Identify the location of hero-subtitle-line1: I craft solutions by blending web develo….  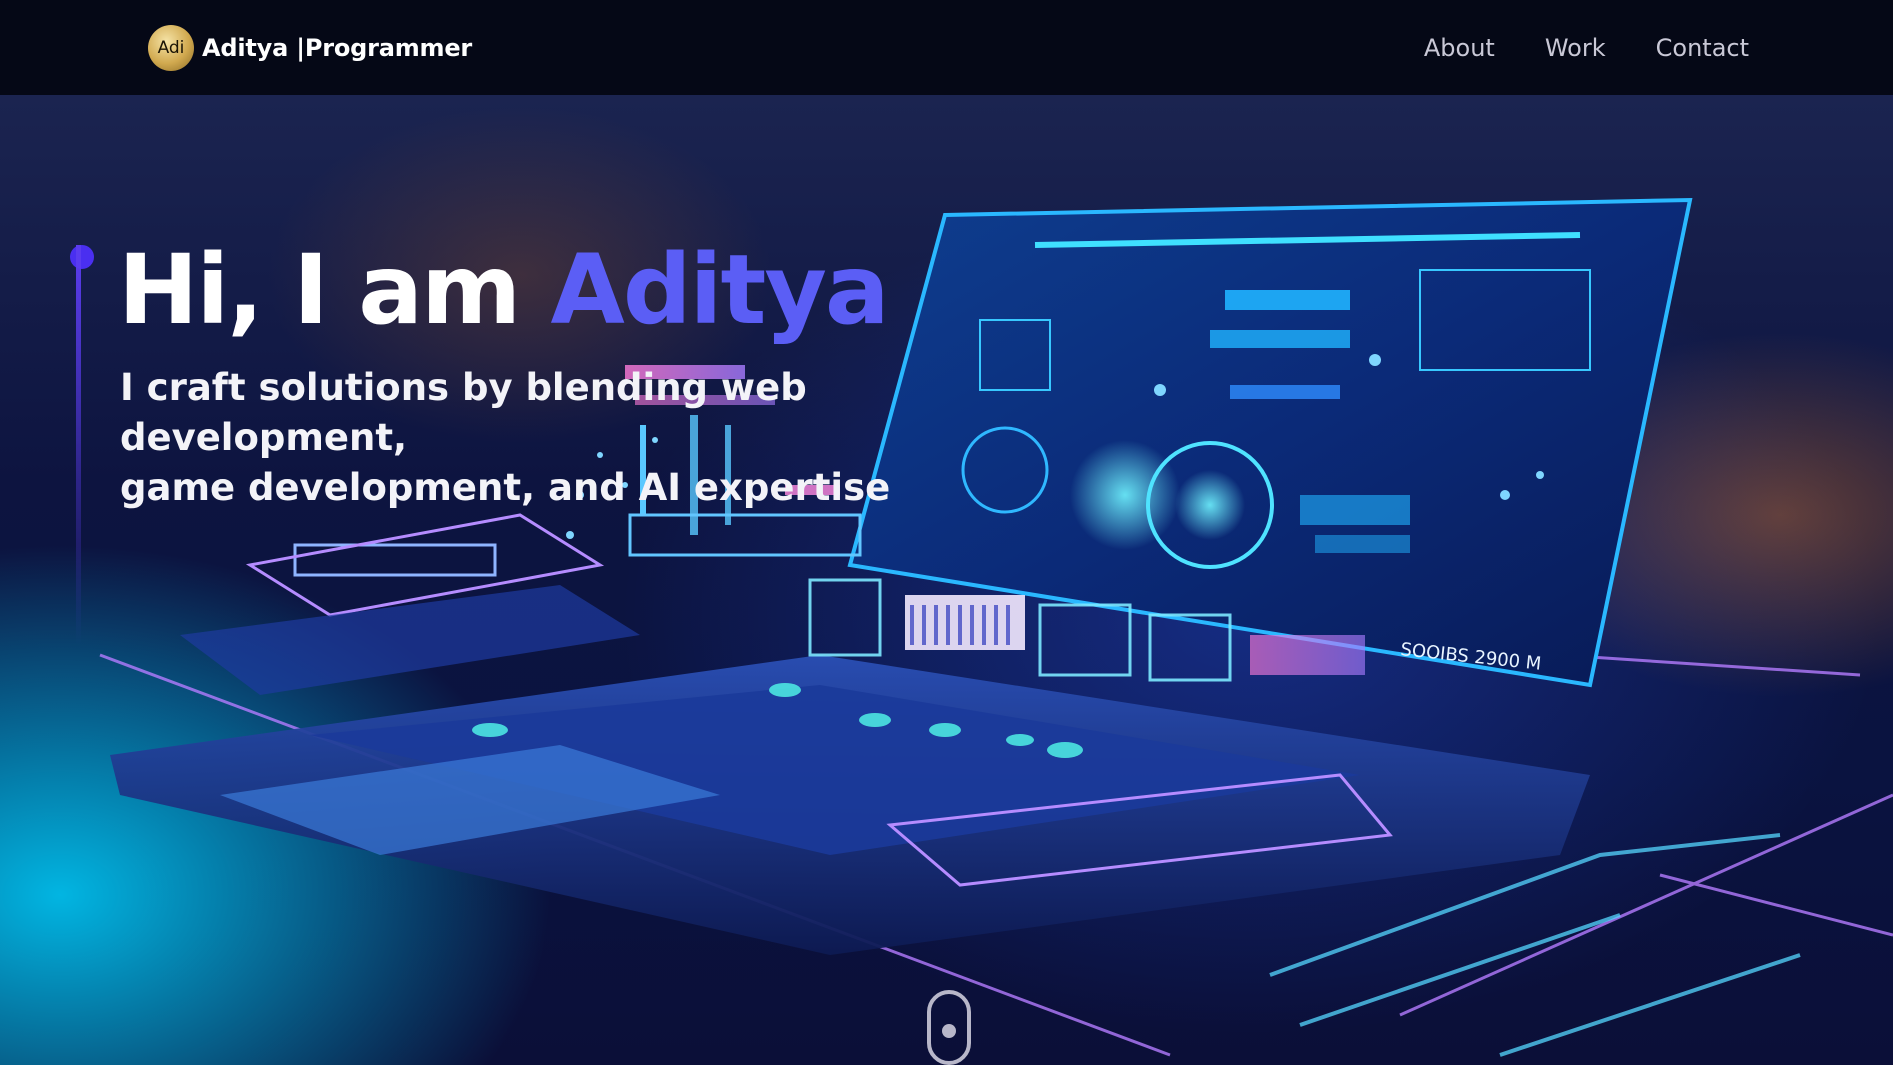
(463, 412).